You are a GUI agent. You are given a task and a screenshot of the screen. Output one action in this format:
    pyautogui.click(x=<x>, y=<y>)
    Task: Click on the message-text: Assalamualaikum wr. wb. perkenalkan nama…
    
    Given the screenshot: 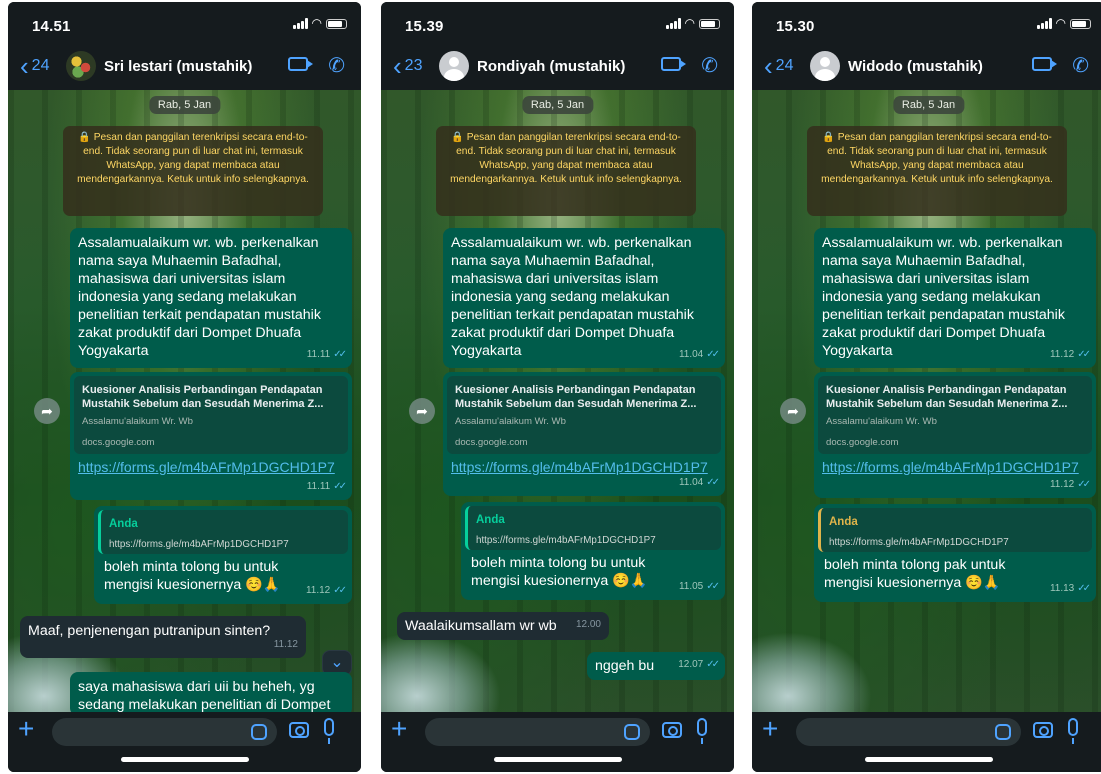 What is the action you would take?
    pyautogui.click(x=199, y=297)
    